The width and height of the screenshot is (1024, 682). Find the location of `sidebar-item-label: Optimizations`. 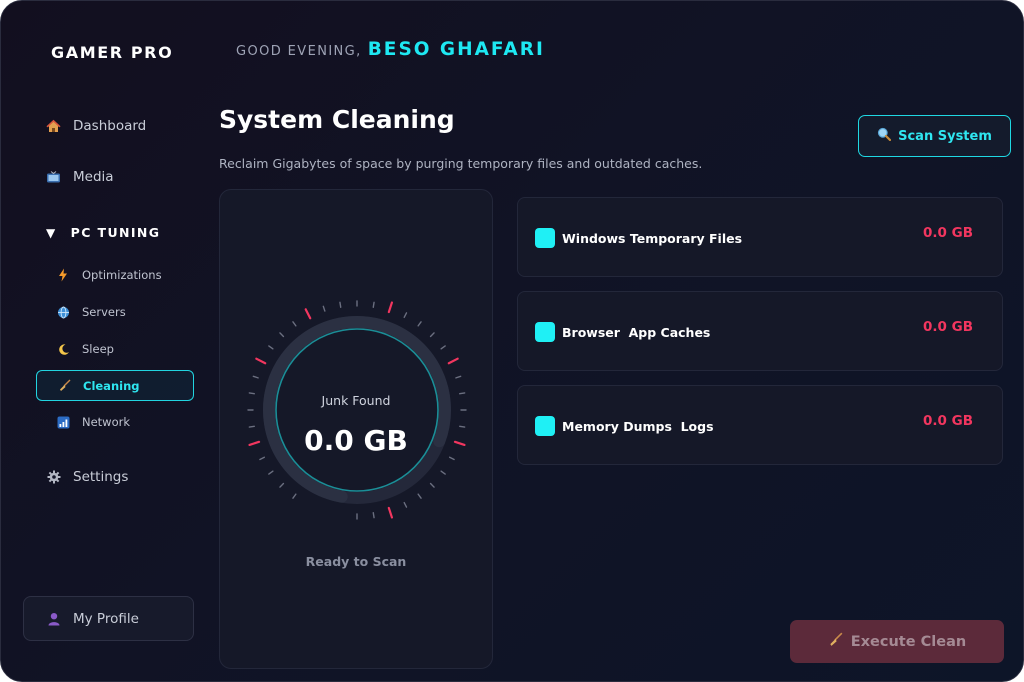

sidebar-item-label: Optimizations is located at coordinates (122, 275).